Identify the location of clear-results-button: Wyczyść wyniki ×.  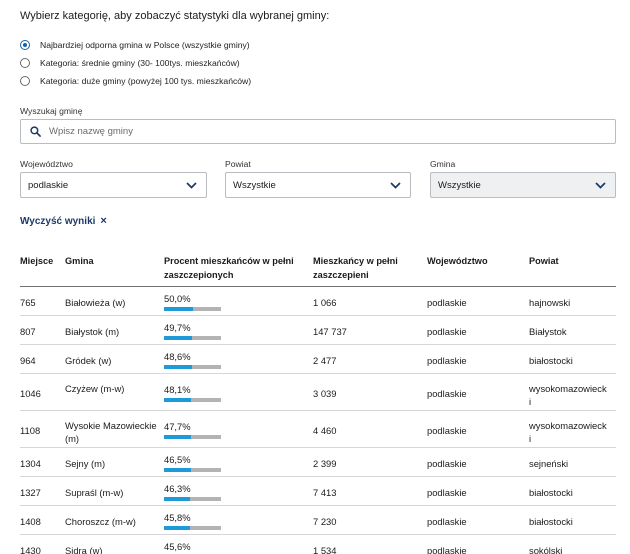
(63, 221).